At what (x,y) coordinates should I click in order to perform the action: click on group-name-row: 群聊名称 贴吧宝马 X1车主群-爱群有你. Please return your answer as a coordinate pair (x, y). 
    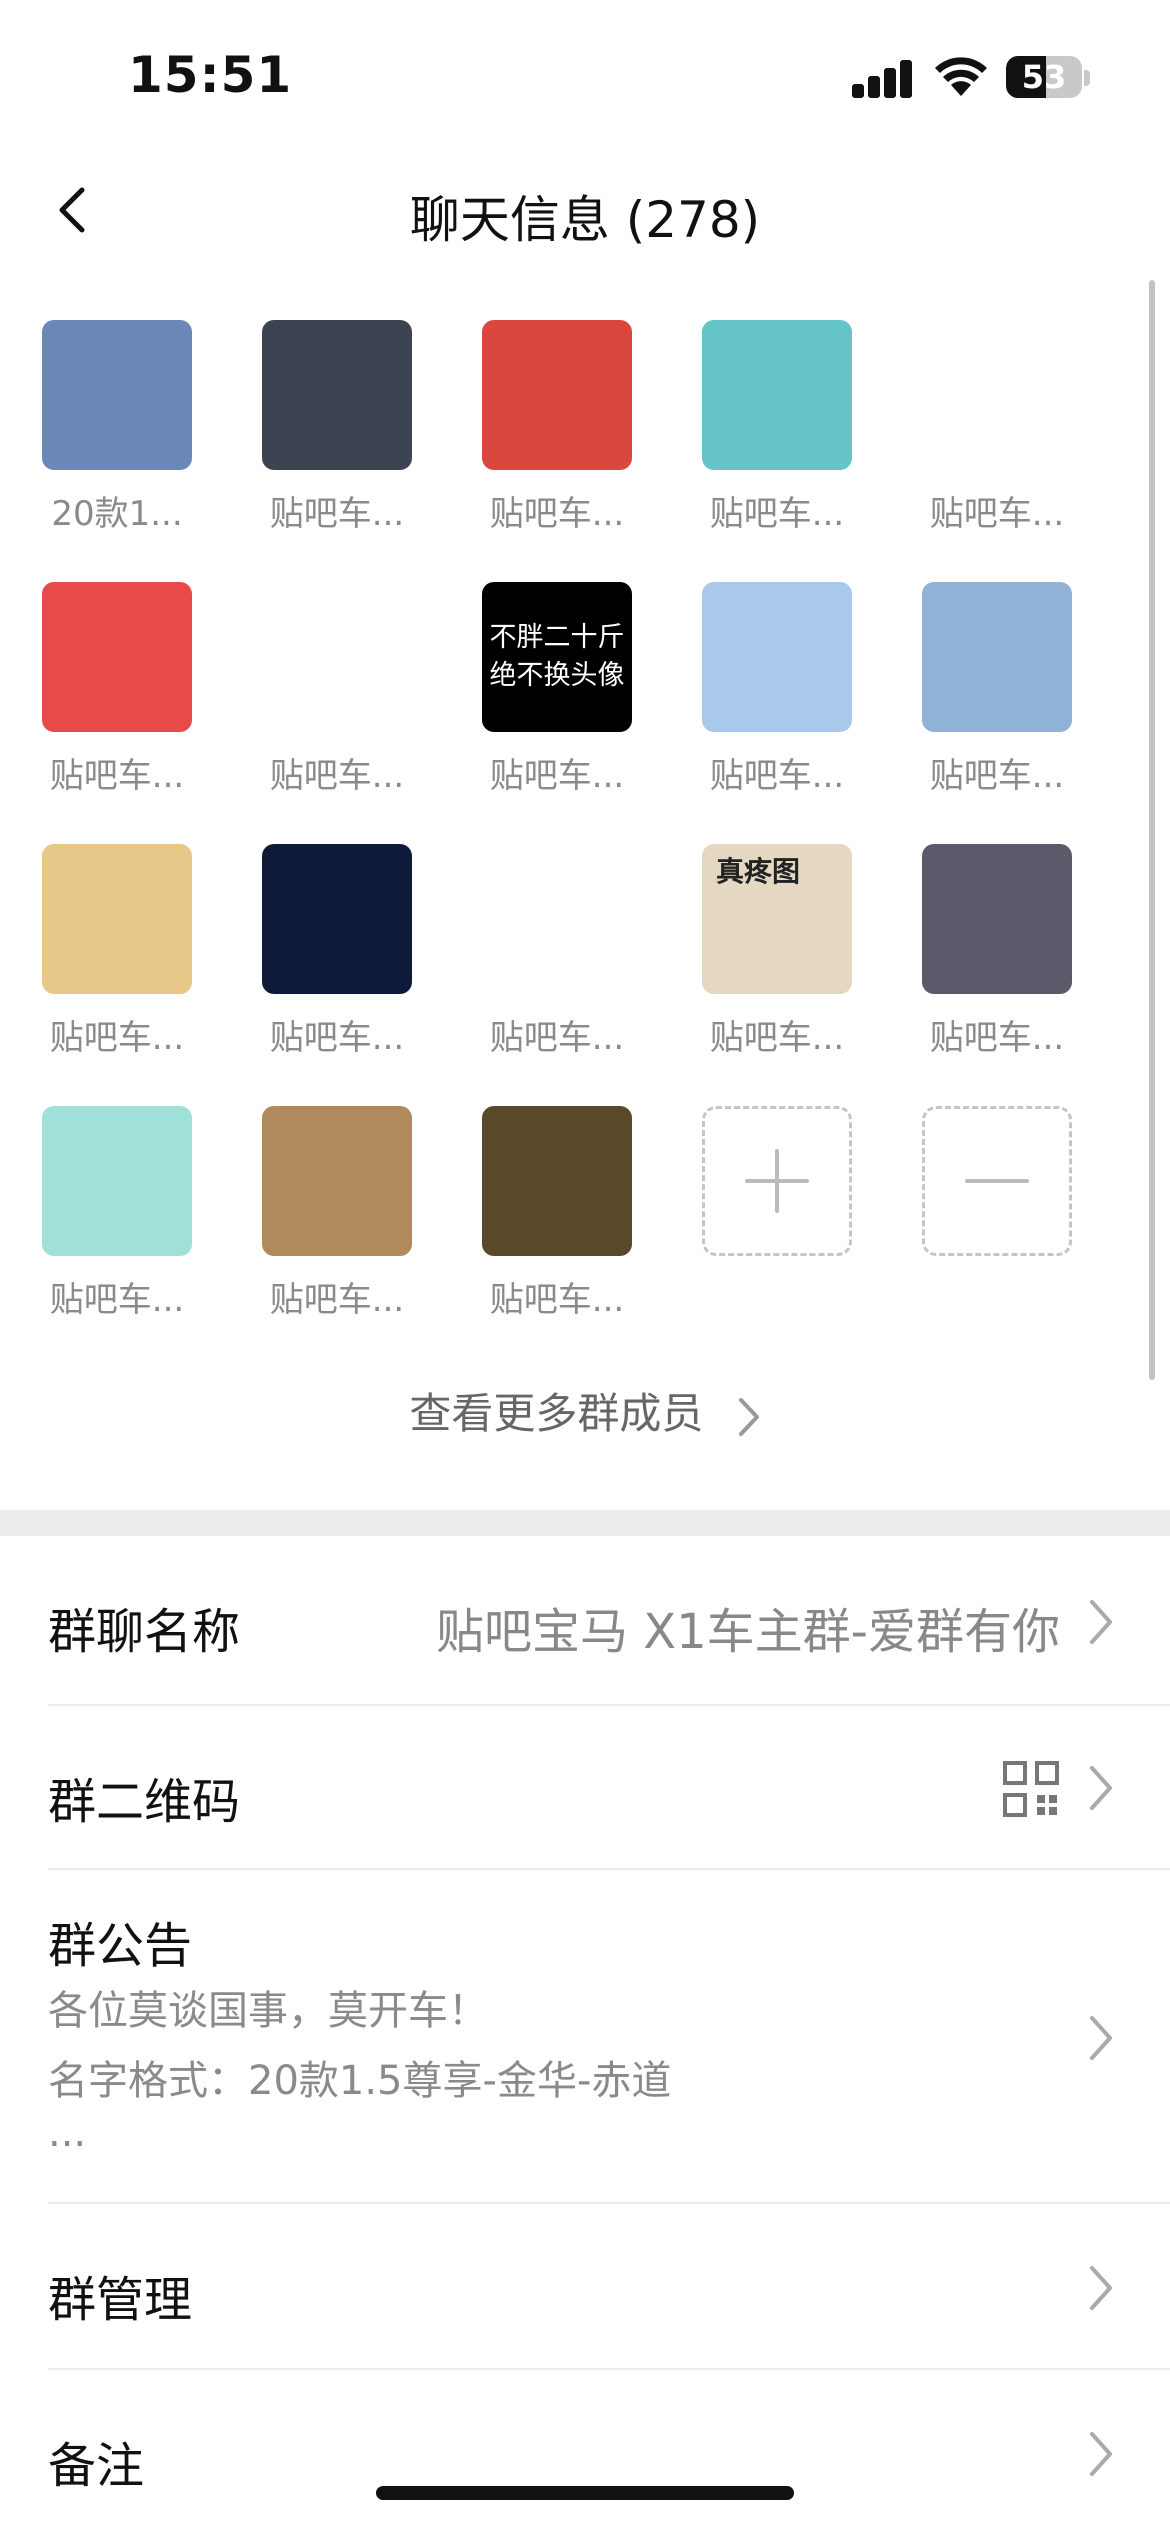
    Looking at the image, I should click on (585, 1621).